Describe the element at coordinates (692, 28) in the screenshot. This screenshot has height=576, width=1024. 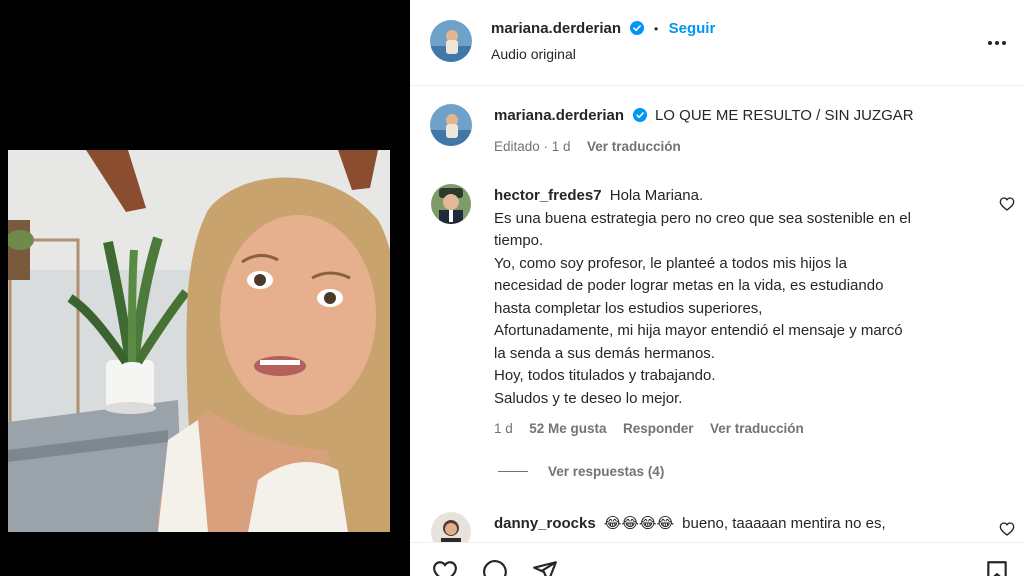
I see `follow-button: Seguir` at that location.